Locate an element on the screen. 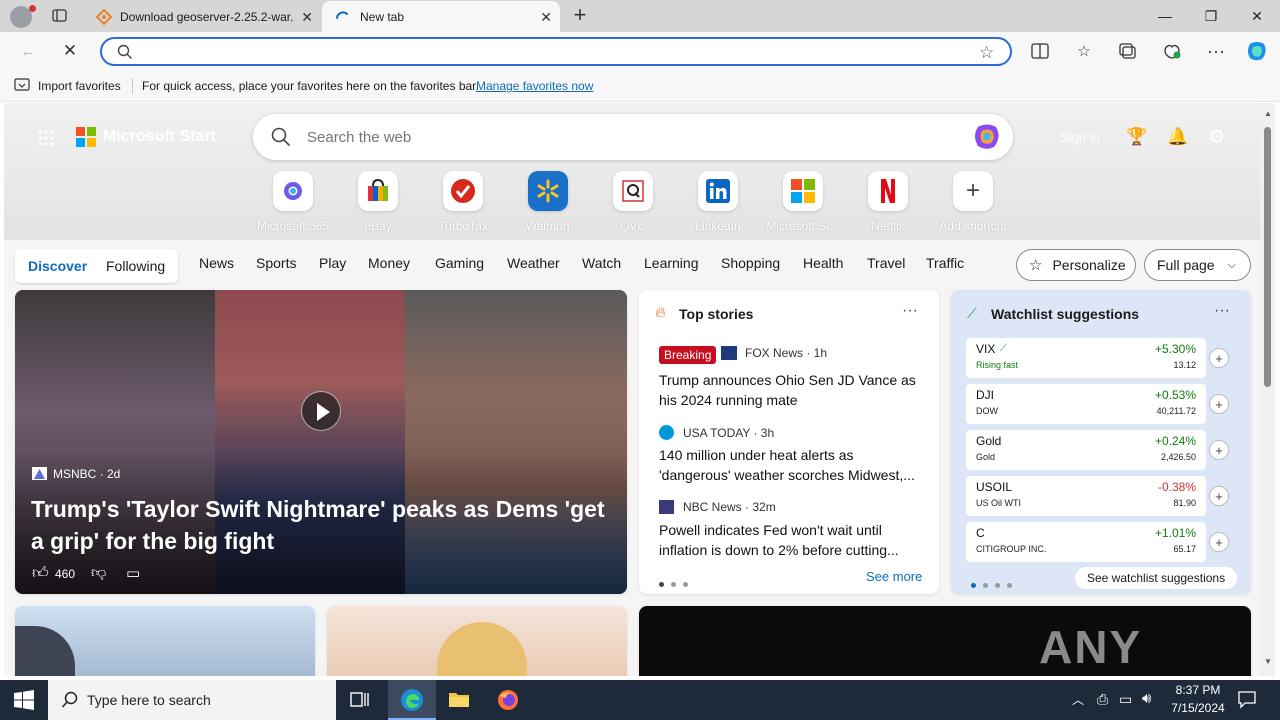  windows-start-icon is located at coordinates (24, 700).